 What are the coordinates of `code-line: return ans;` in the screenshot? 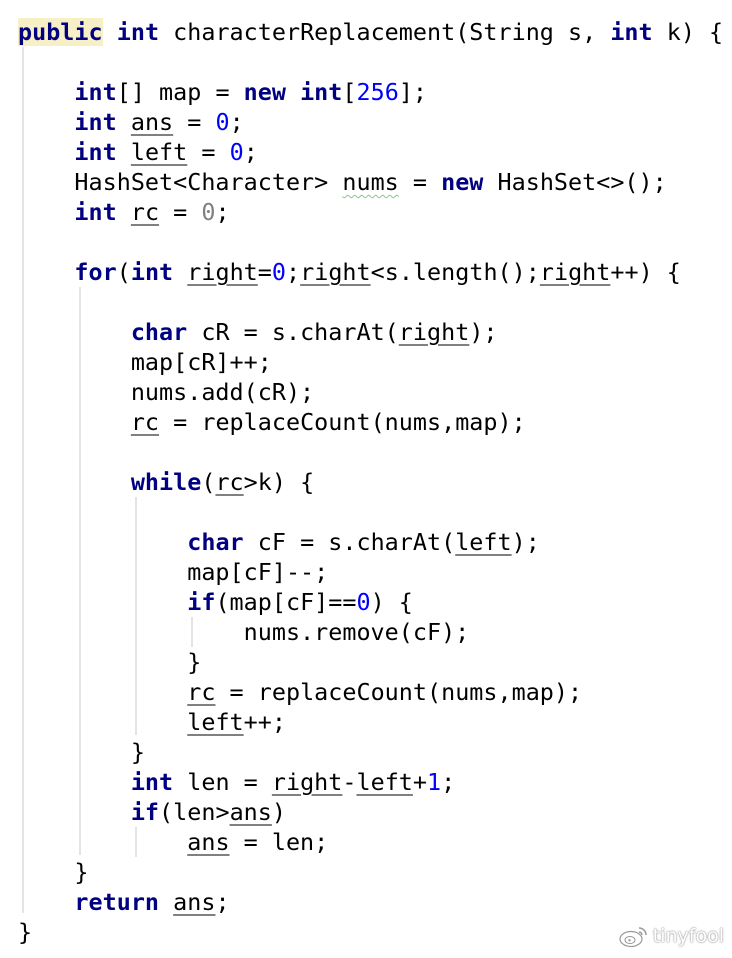 It's located at (370, 902).